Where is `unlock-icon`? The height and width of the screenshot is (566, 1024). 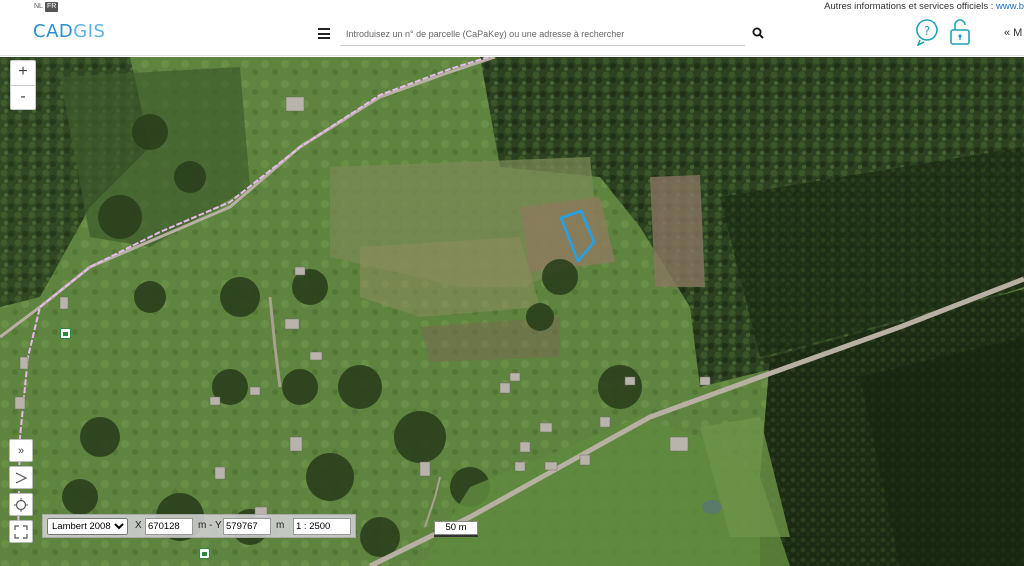
unlock-icon is located at coordinates (960, 32).